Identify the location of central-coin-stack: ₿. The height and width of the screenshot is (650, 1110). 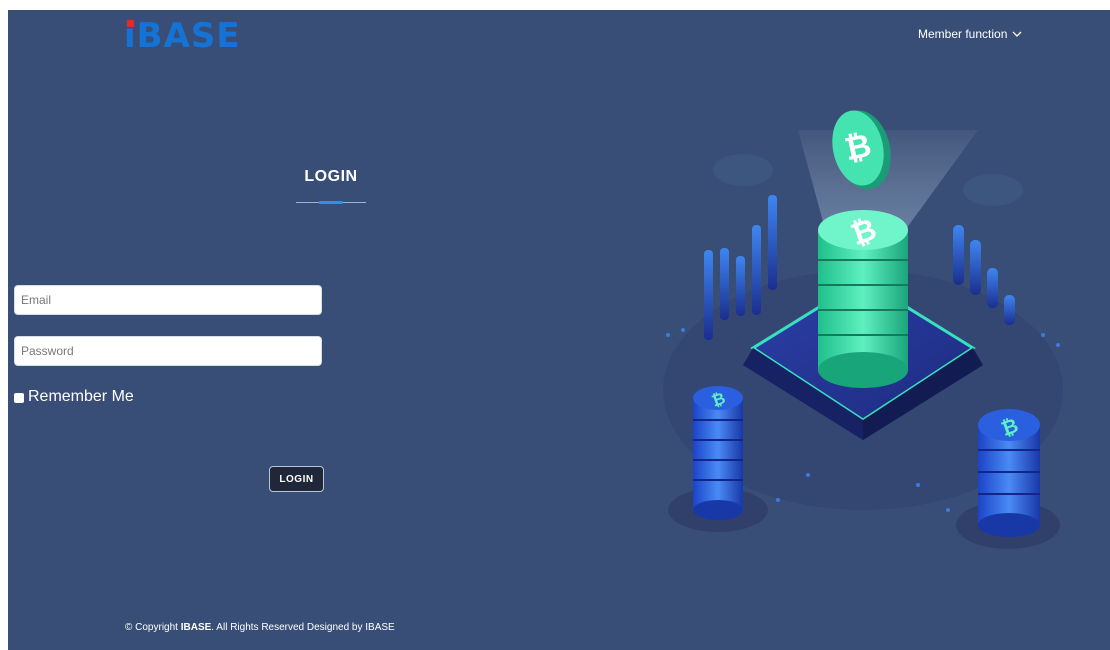
(863, 299).